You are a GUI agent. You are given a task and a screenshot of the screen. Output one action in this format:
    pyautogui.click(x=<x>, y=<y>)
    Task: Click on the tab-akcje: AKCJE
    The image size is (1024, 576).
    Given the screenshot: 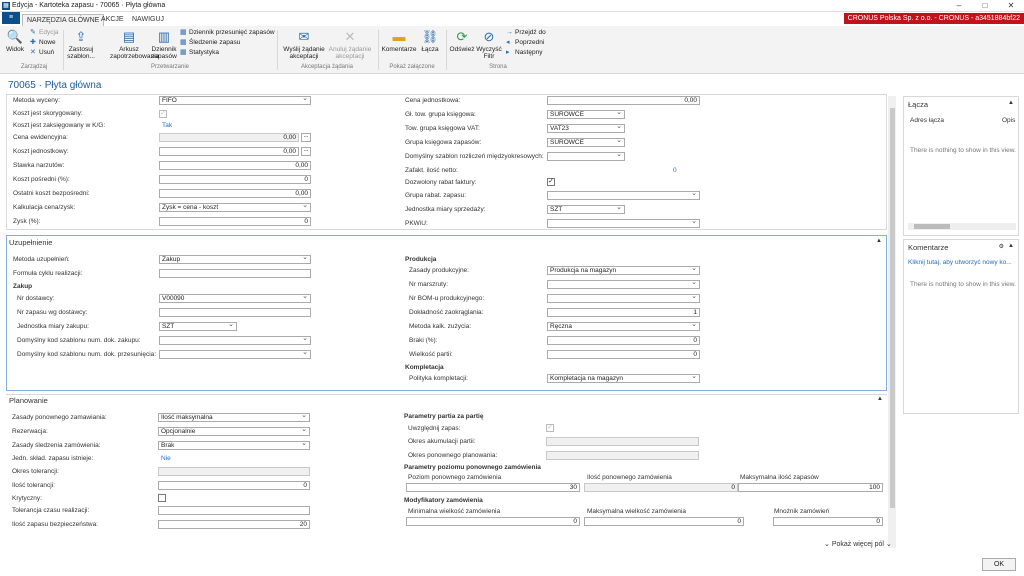 What is the action you would take?
    pyautogui.click(x=112, y=20)
    